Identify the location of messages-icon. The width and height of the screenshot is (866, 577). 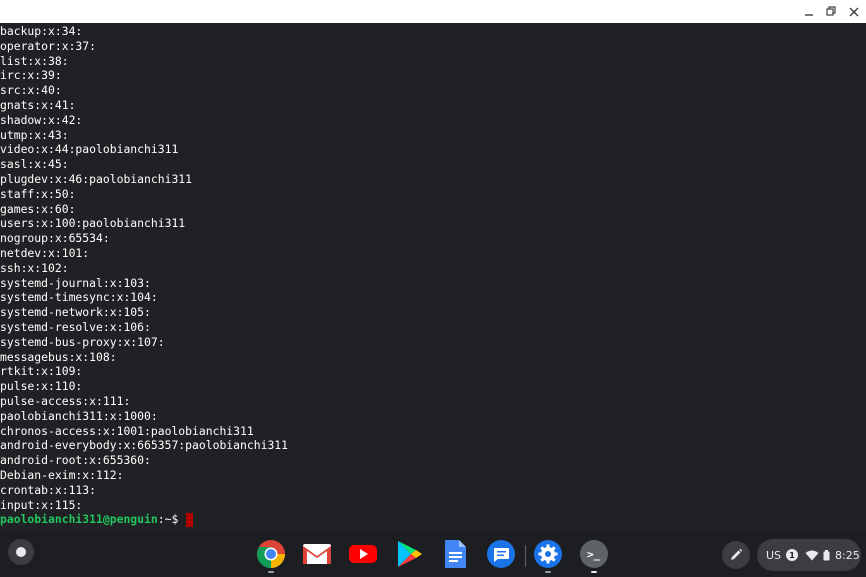
(501, 554).